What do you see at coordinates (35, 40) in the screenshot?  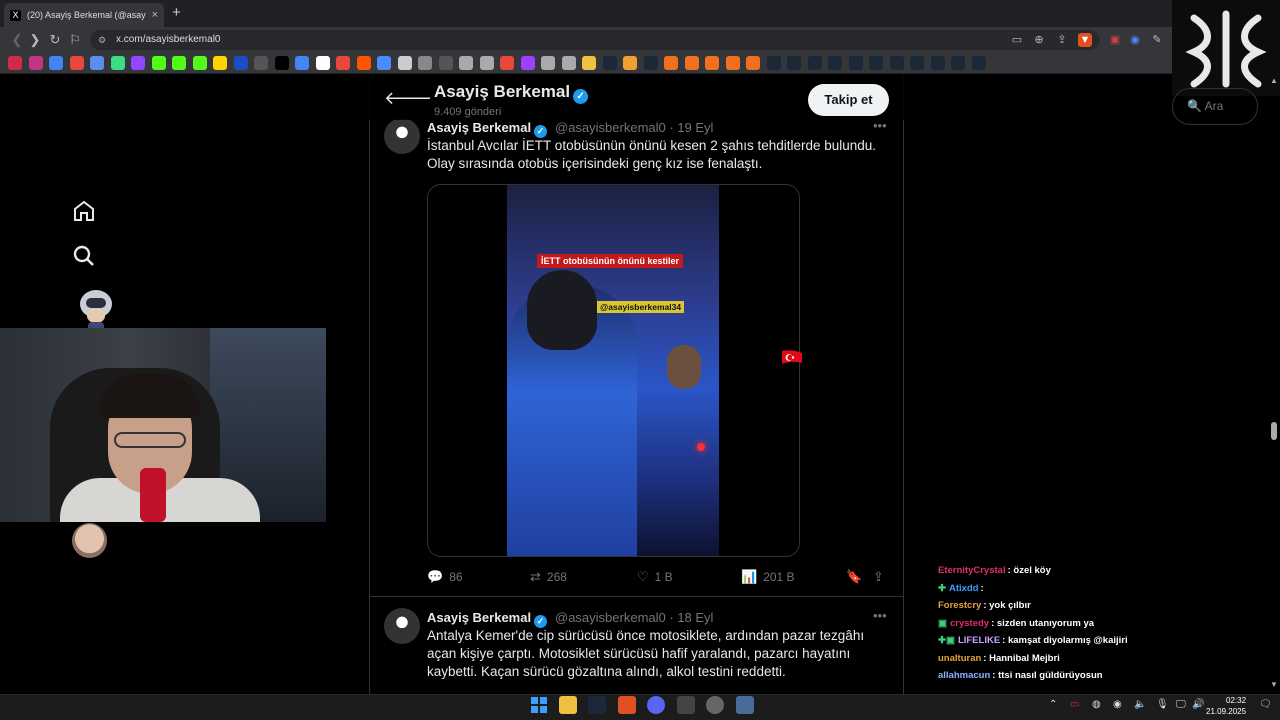 I see `forward-arrow-icon: ❯` at bounding box center [35, 40].